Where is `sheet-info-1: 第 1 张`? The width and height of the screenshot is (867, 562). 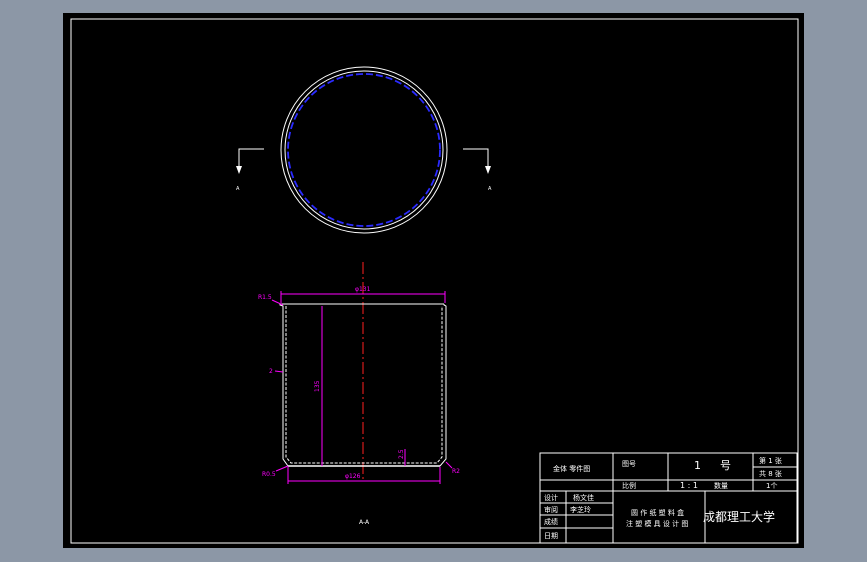 sheet-info-1: 第 1 张 is located at coordinates (770, 460).